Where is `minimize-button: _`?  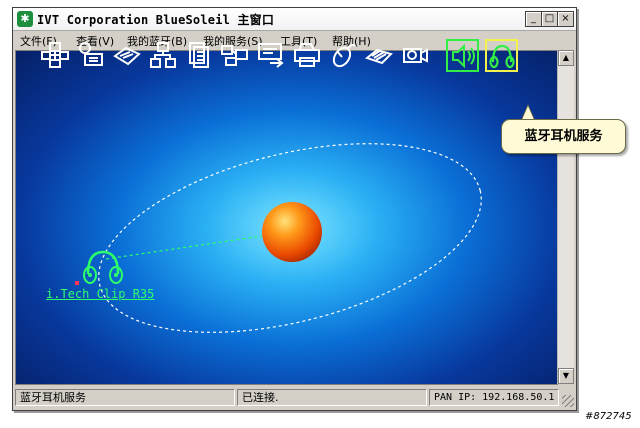
minimize-button: _ is located at coordinates (533, 19).